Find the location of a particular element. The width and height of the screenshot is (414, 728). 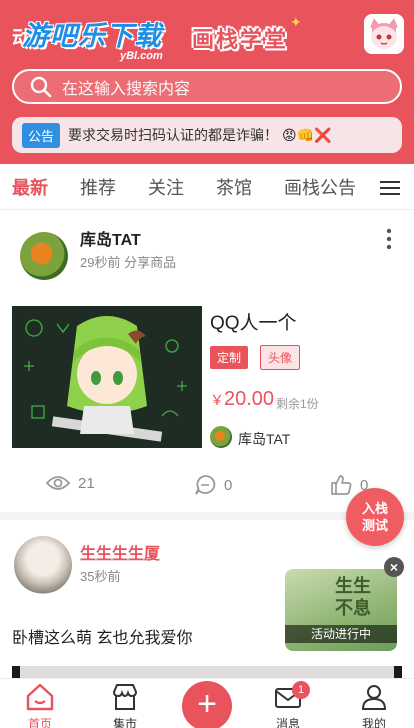

thumbs-up-icon is located at coordinates (341, 485).